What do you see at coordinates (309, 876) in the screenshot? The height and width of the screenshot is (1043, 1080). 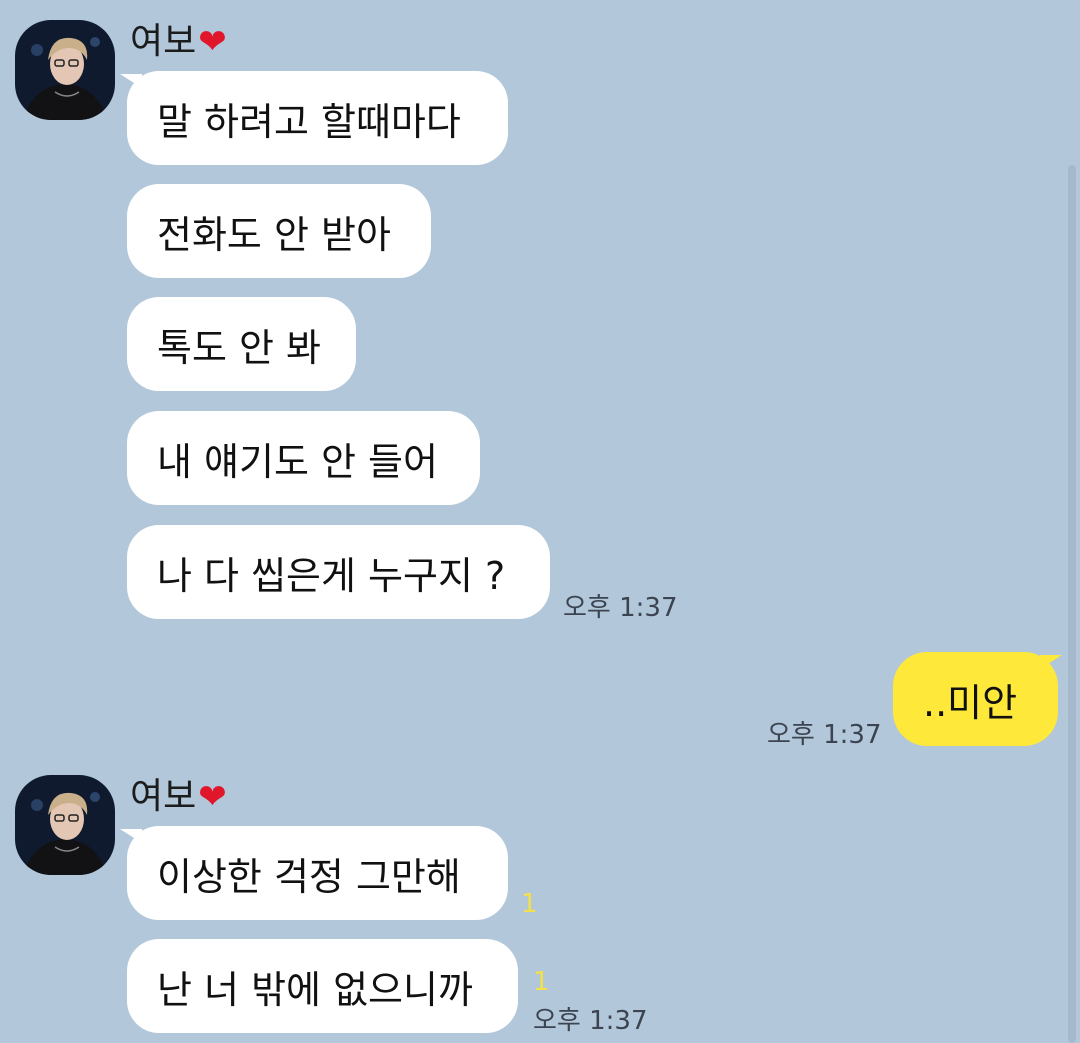 I see `message-text: 이상한 걱정 그만해` at bounding box center [309, 876].